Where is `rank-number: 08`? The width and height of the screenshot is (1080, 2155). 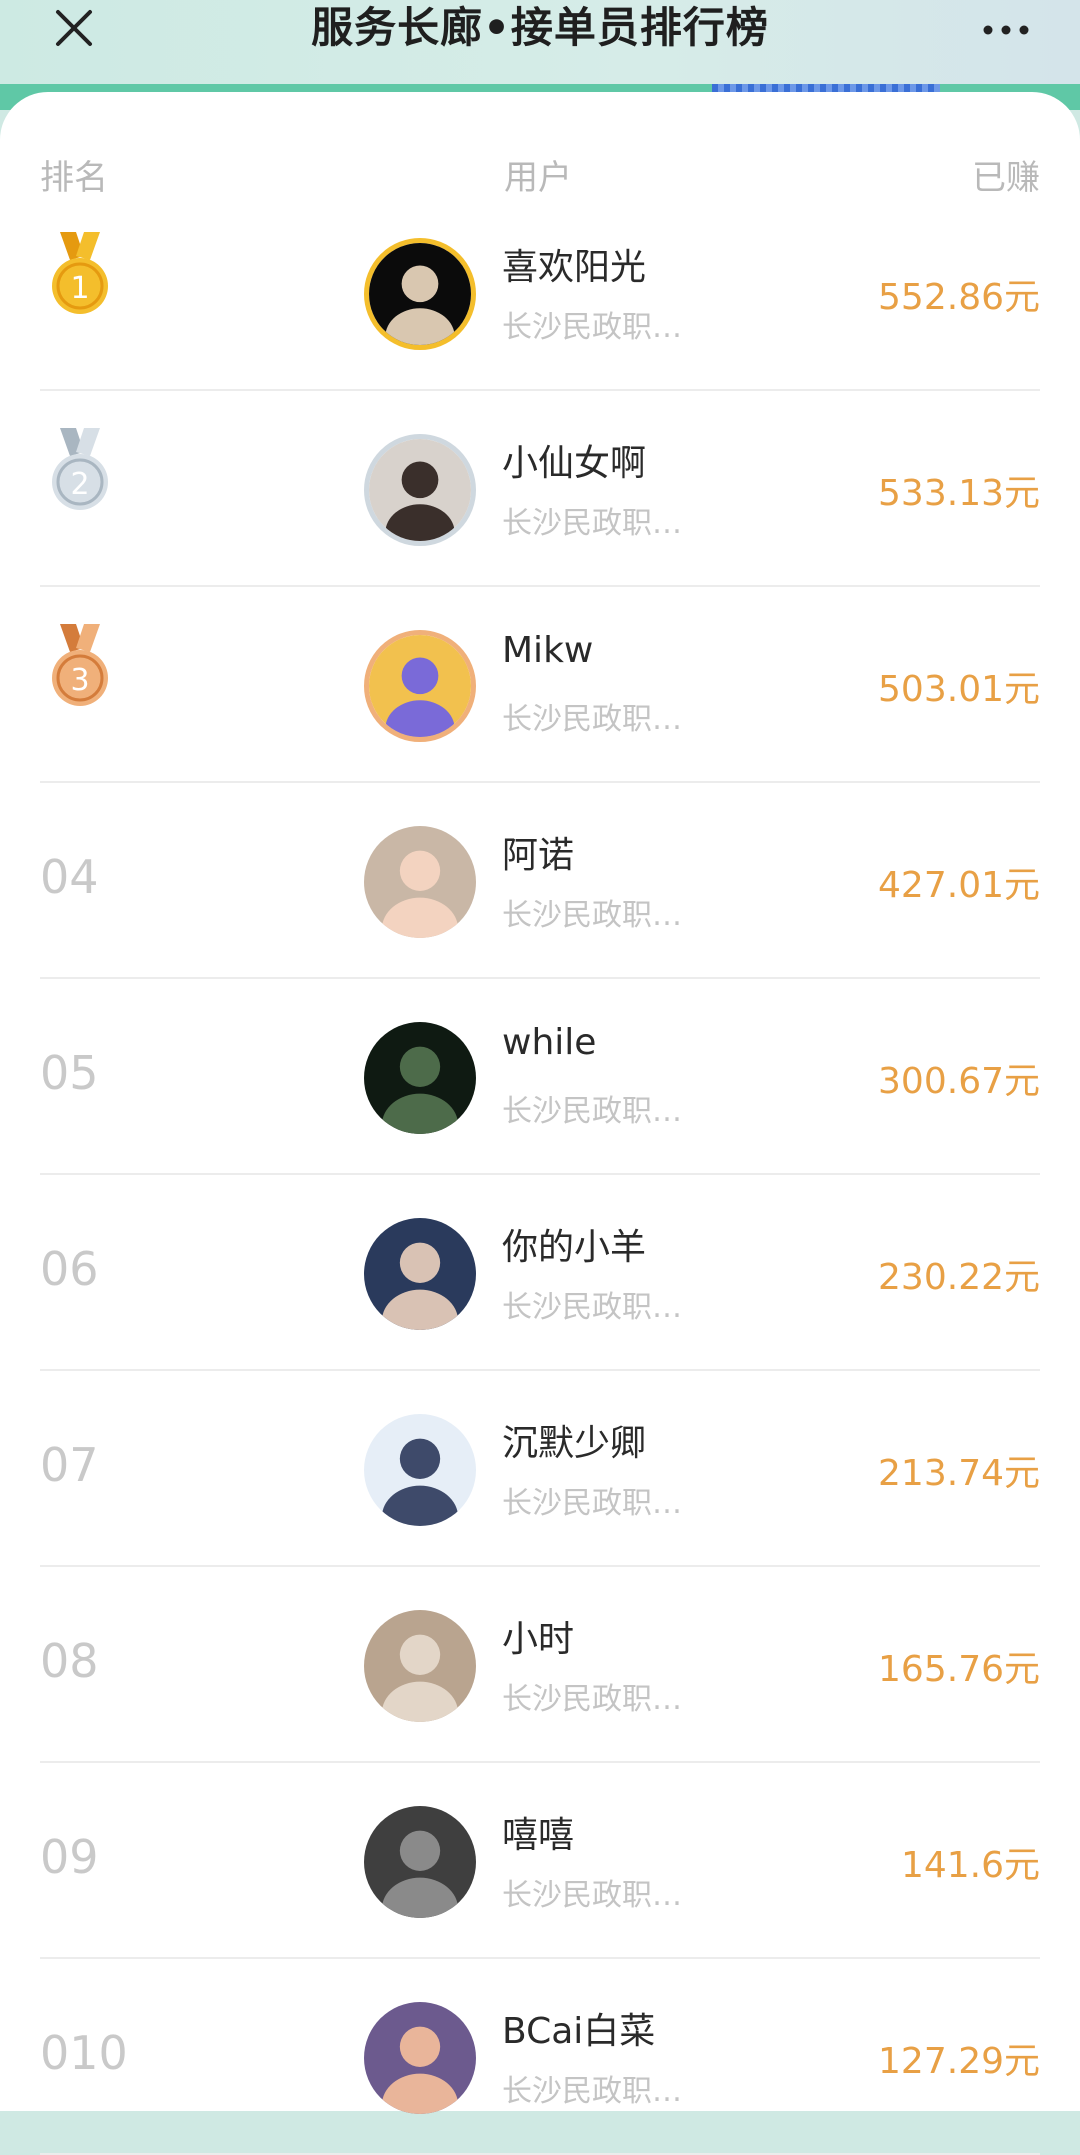
rank-number: 08 is located at coordinates (69, 1661).